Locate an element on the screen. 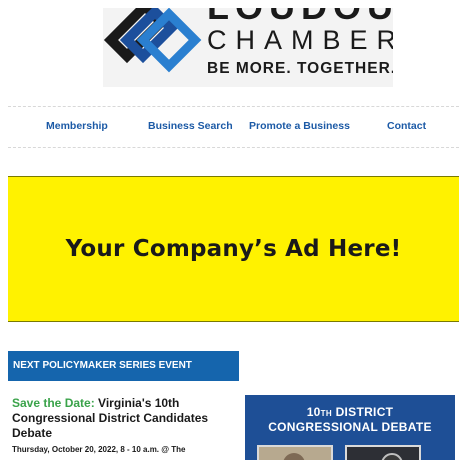  debate-promo-image: 10TH DISTRICT CONGRESSIONAL DEBATE is located at coordinates (350, 427).